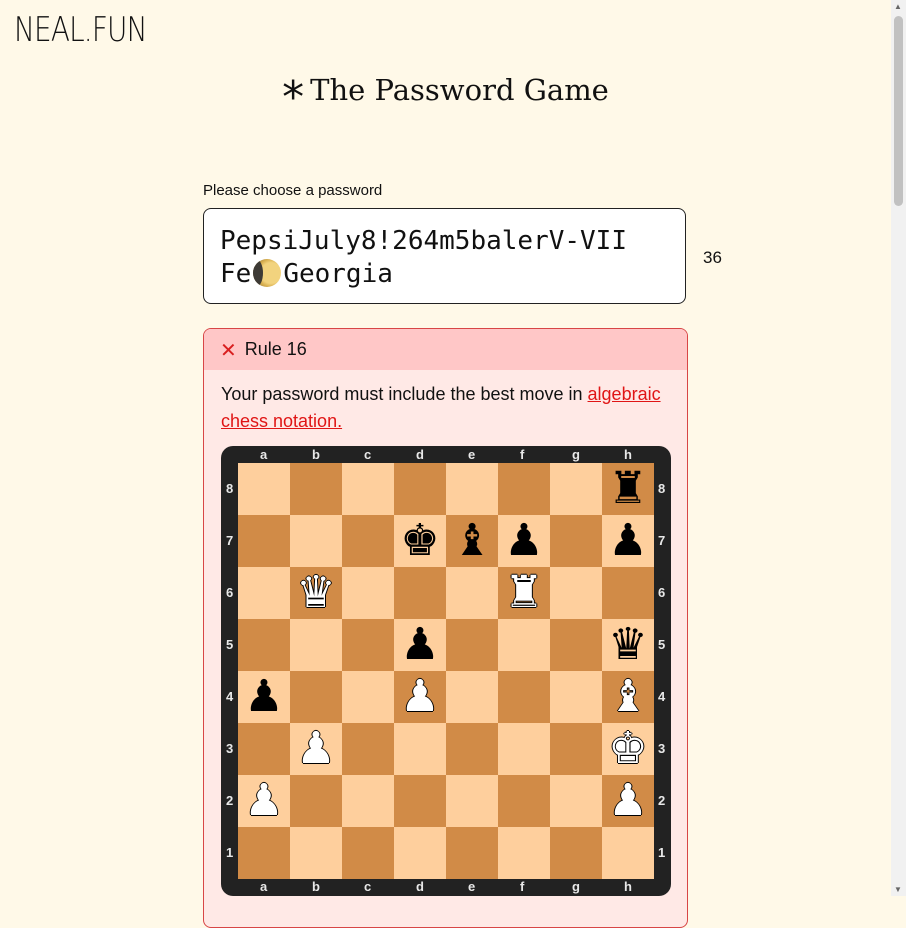 The image size is (906, 928). I want to click on square-e4, so click(472, 697).